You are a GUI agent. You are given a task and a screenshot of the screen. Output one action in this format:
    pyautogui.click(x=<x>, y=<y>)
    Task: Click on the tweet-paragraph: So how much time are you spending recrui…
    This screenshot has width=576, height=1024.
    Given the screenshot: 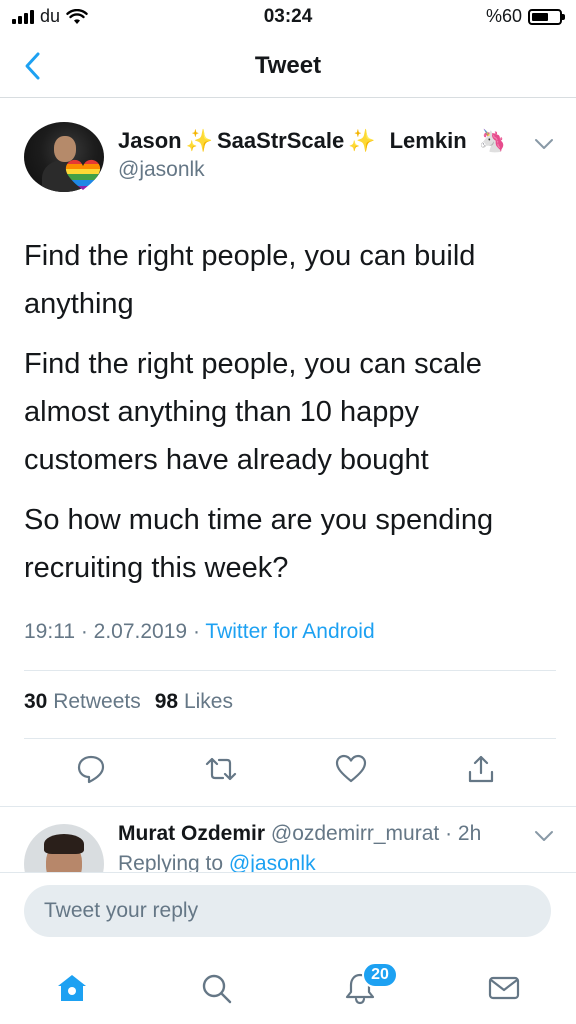 What is the action you would take?
    pyautogui.click(x=259, y=544)
    